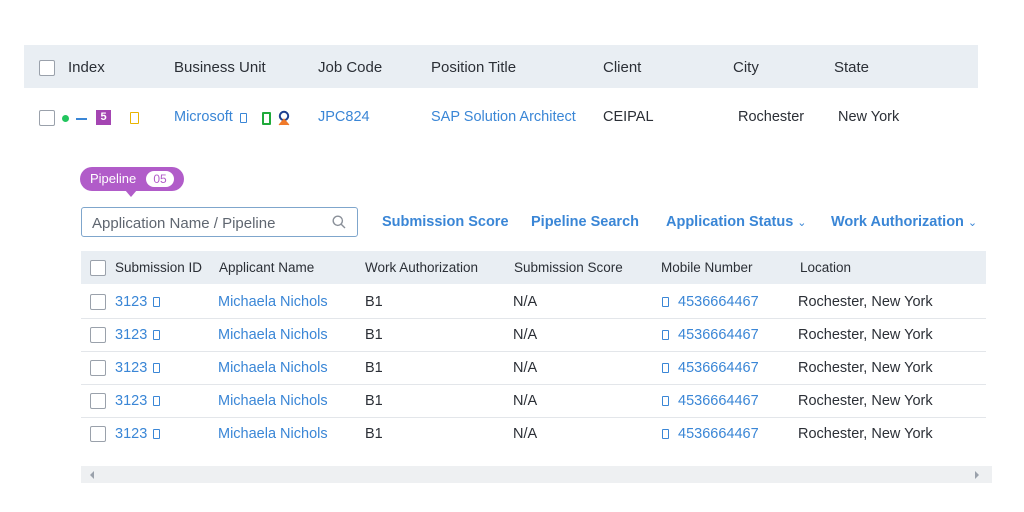 This screenshot has height=512, width=1024. I want to click on select-all-checkbox, so click(47, 68).